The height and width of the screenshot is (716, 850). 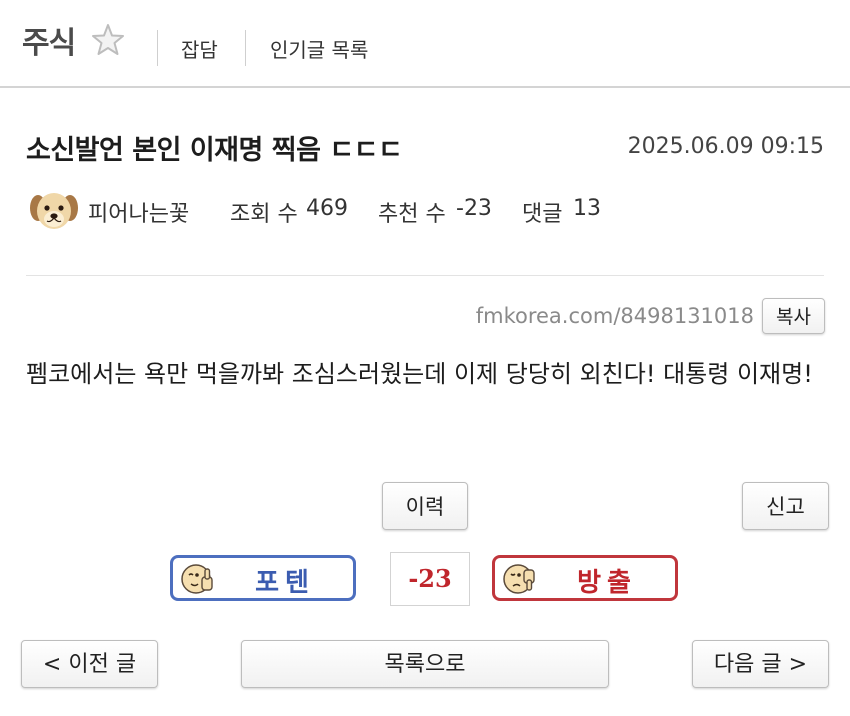 What do you see at coordinates (785, 506) in the screenshot?
I see `report-button: 신고` at bounding box center [785, 506].